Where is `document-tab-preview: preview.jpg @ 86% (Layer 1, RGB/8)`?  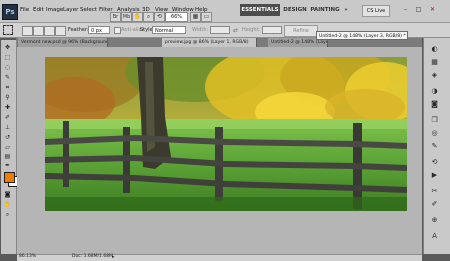 document-tab-preview: preview.jpg @ 86% (Layer 1, RGB/8) is located at coordinates (209, 42).